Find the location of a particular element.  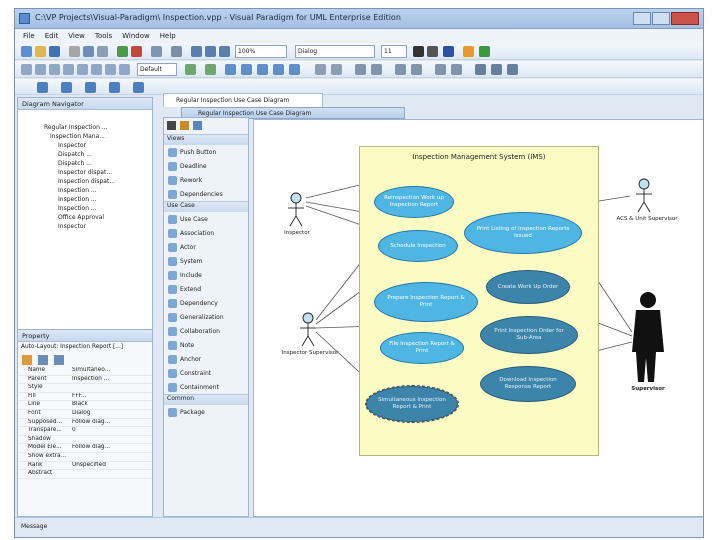

line-color-icon is located at coordinates (484, 51).